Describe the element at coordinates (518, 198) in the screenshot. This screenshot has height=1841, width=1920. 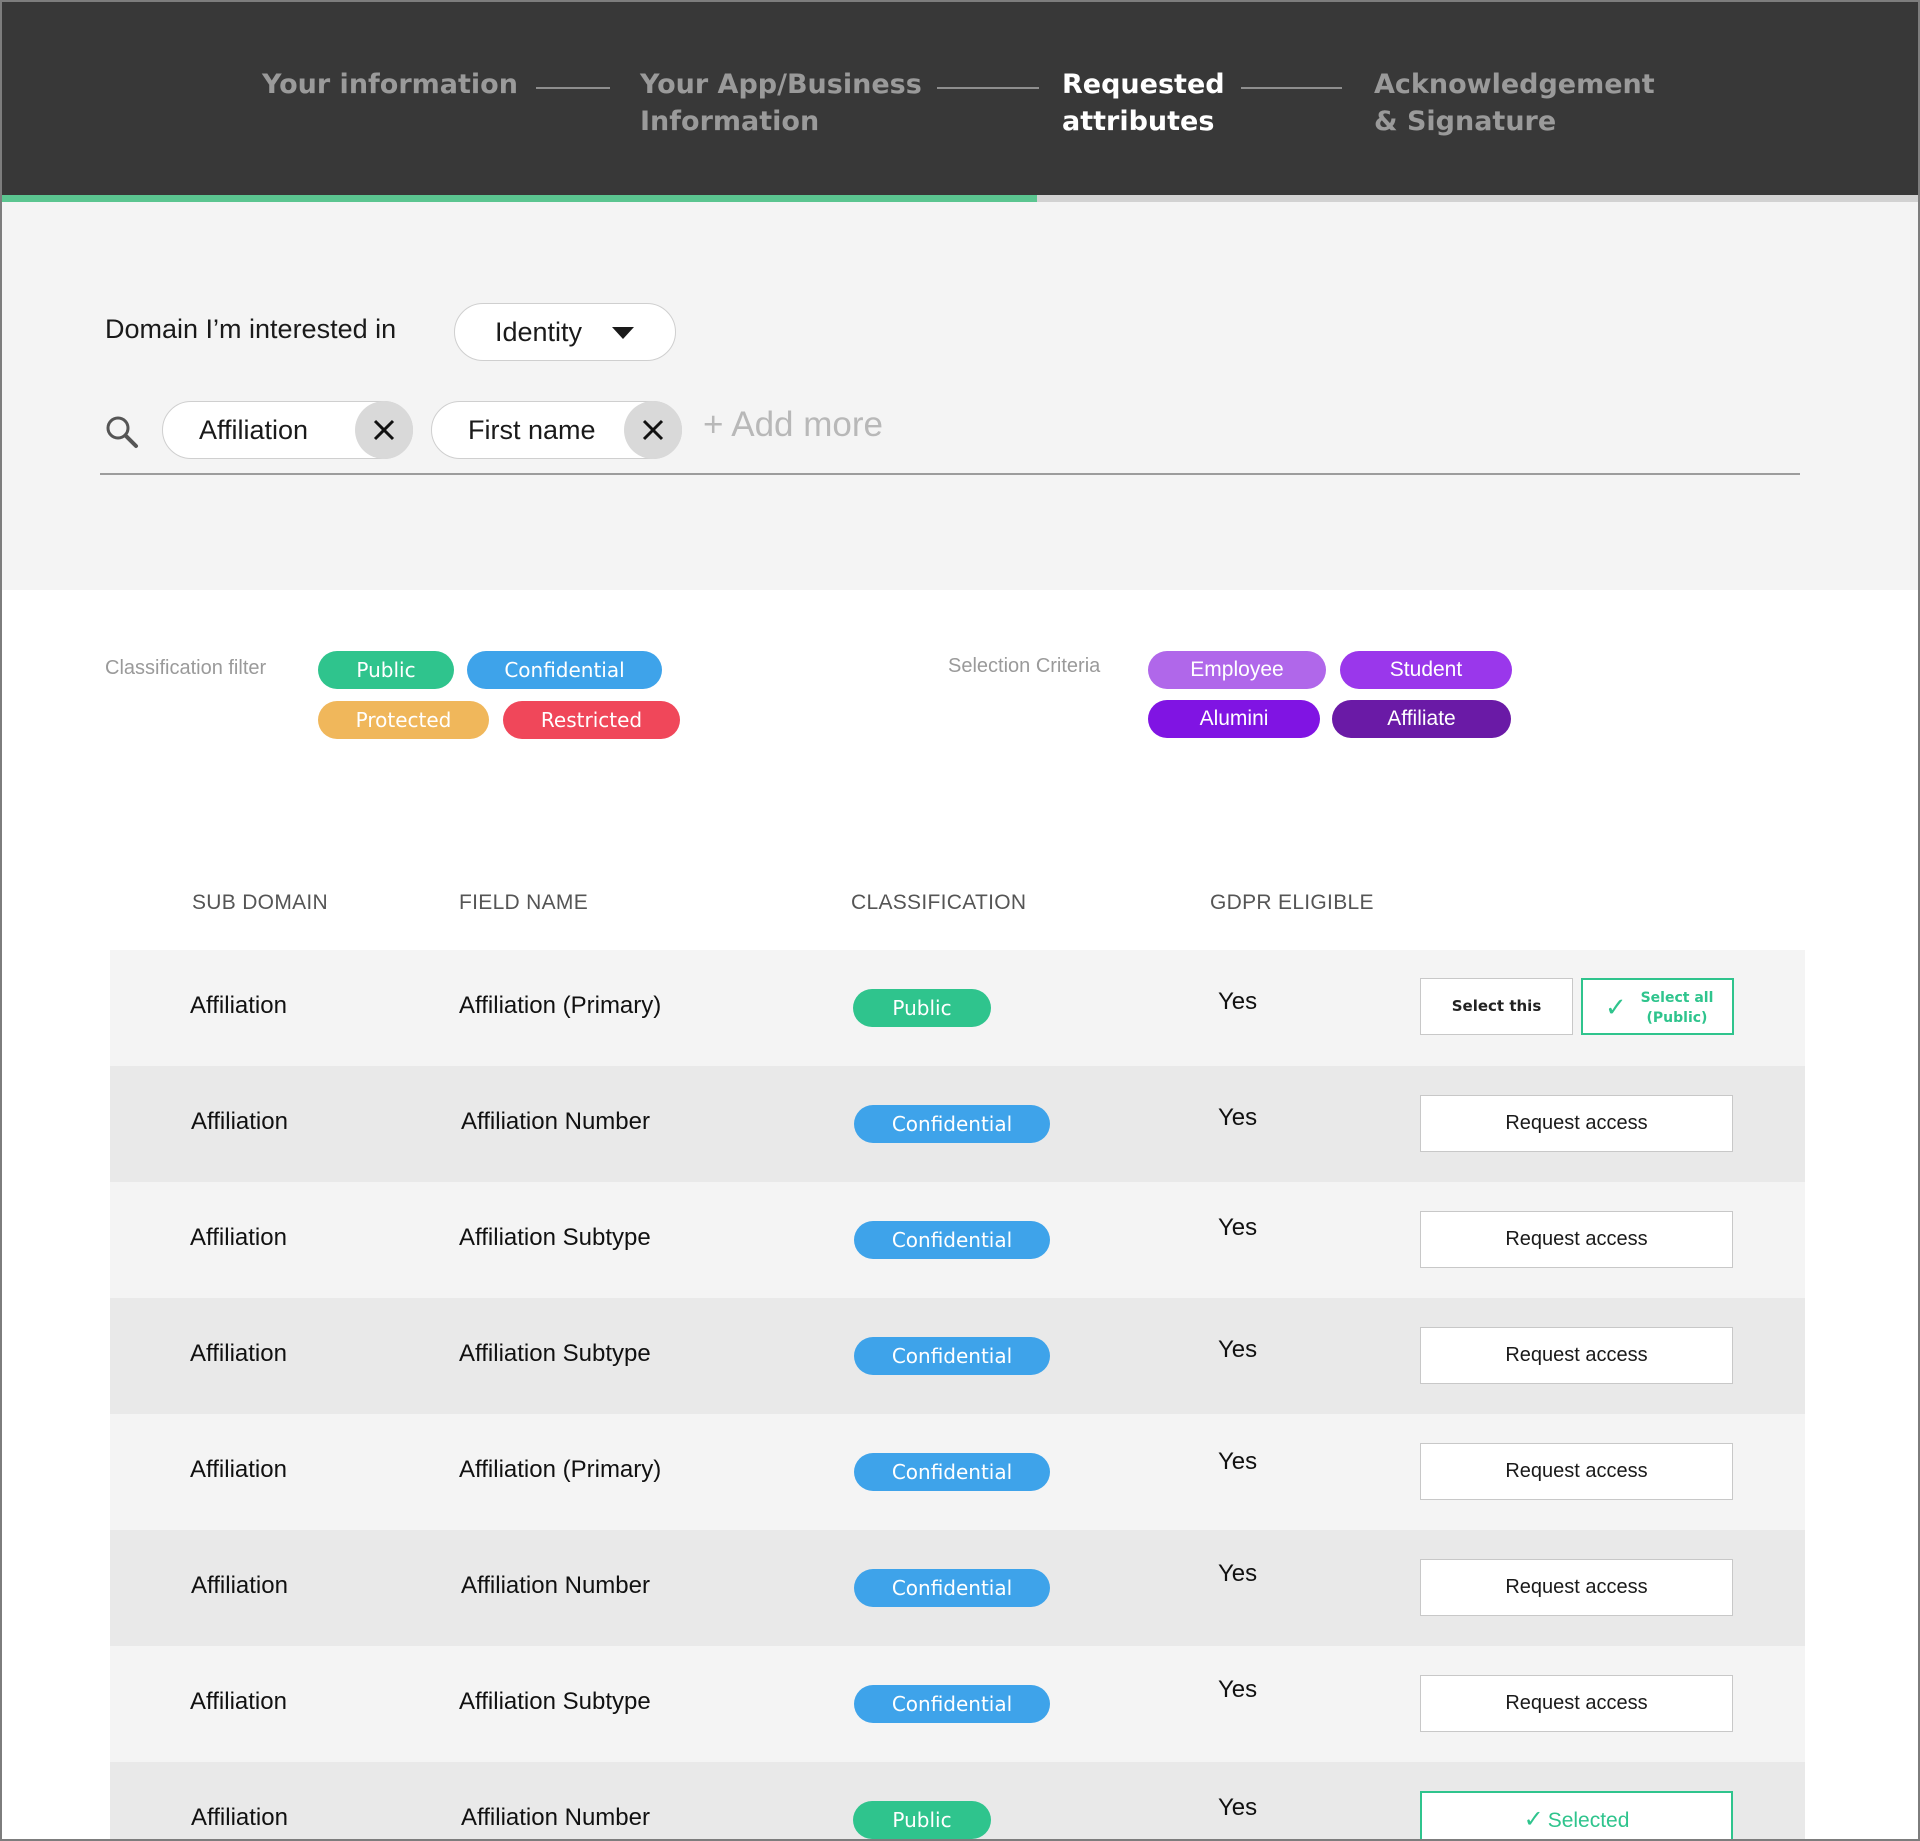
I see `progress-bar-fill` at that location.